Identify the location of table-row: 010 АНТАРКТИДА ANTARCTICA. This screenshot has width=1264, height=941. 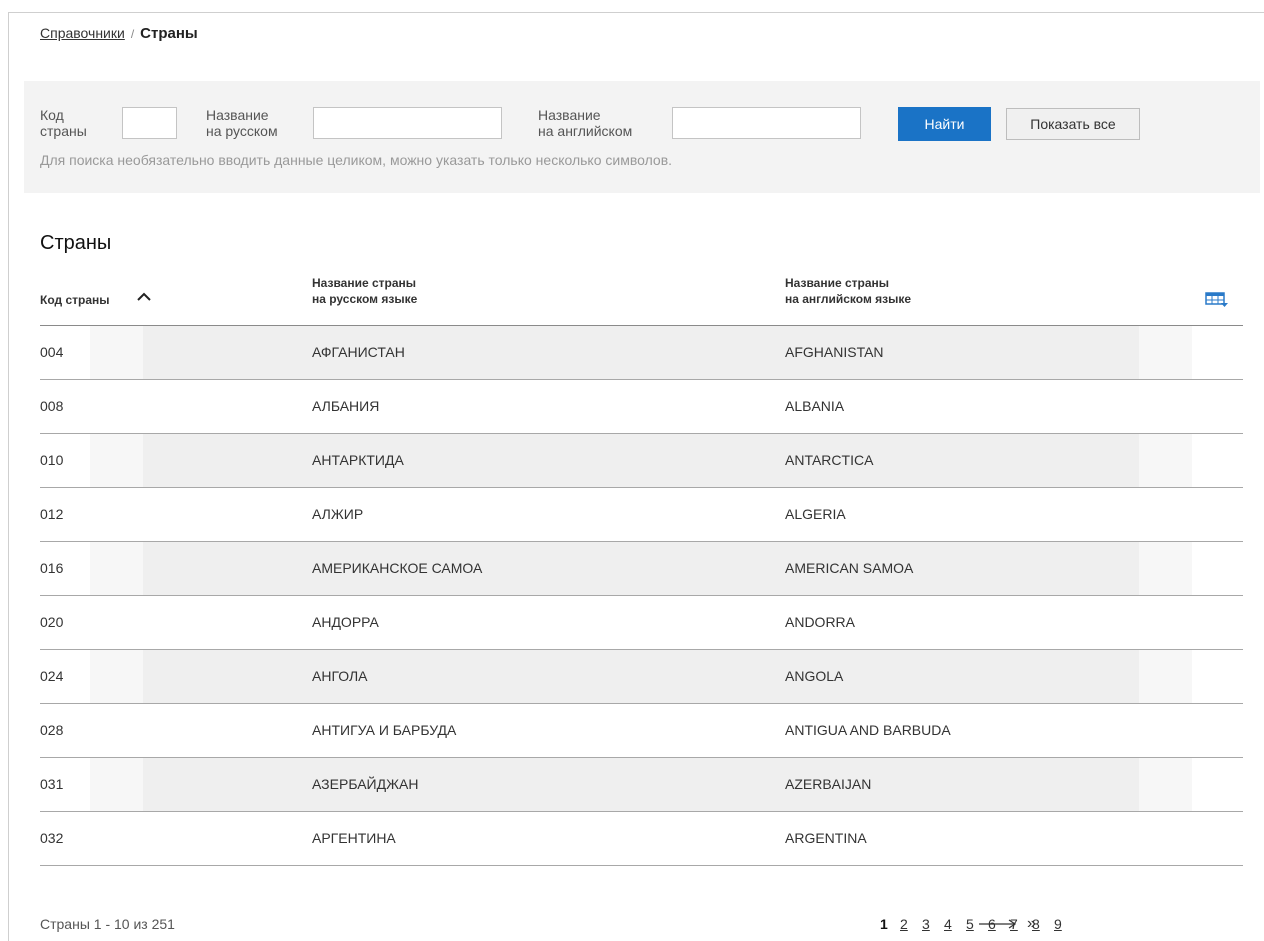
(641, 461).